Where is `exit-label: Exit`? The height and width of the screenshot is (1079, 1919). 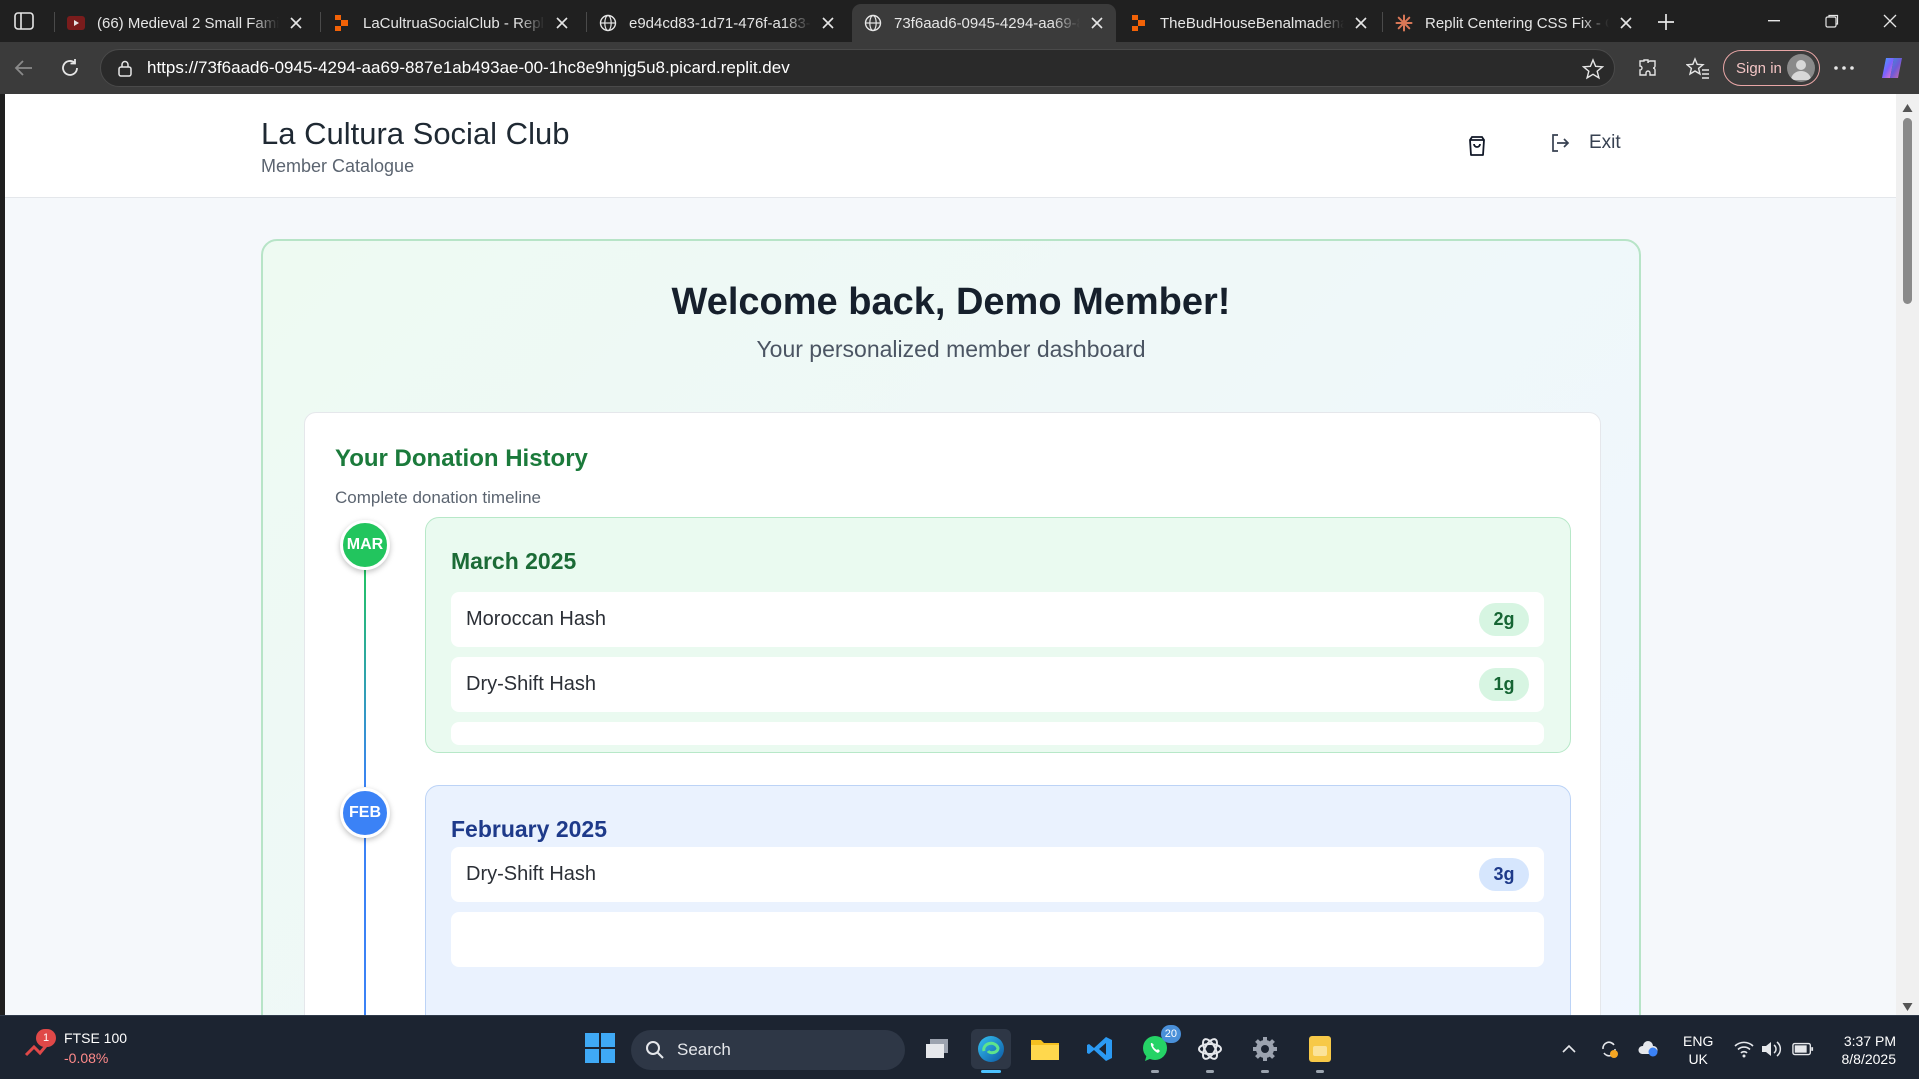
exit-label: Exit is located at coordinates (1605, 142).